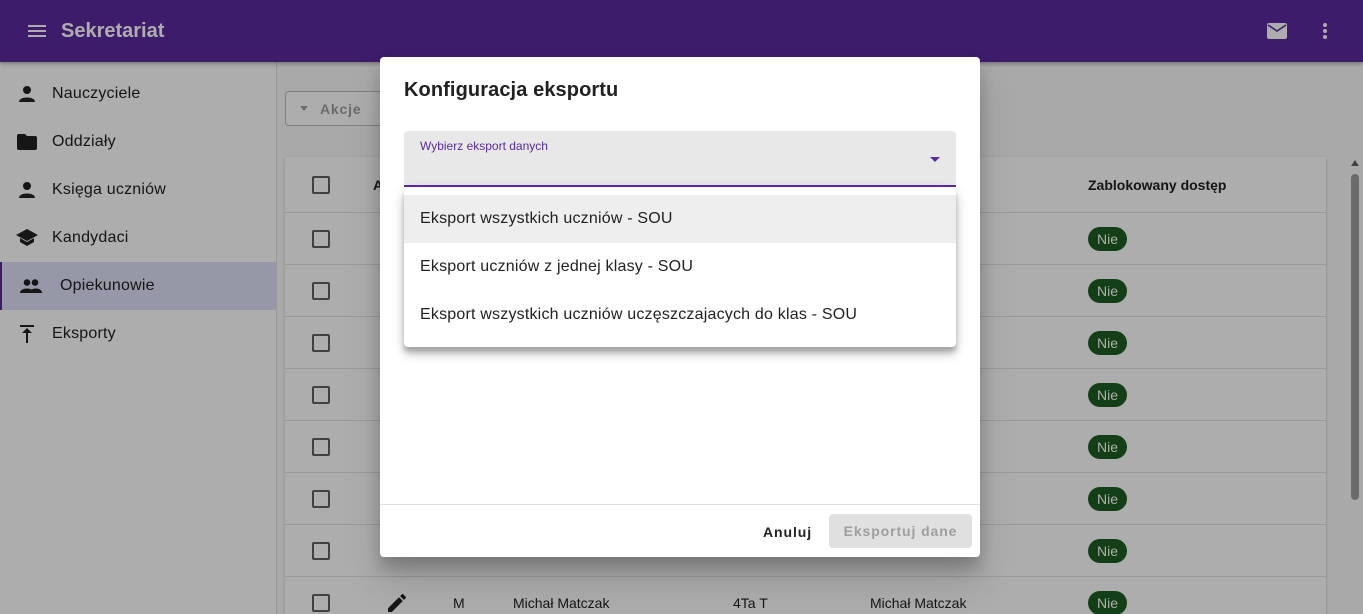 This screenshot has width=1363, height=614. I want to click on menu-item-export-one-class: Eksport uczniów z jednej klasy - SOU, so click(680, 267).